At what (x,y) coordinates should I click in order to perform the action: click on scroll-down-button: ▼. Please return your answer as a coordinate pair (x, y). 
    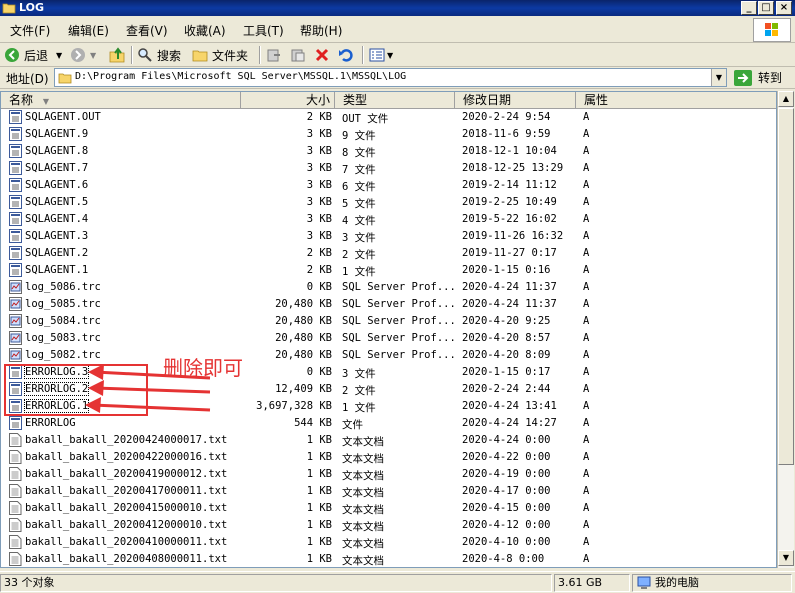
    Looking at the image, I should click on (786, 558).